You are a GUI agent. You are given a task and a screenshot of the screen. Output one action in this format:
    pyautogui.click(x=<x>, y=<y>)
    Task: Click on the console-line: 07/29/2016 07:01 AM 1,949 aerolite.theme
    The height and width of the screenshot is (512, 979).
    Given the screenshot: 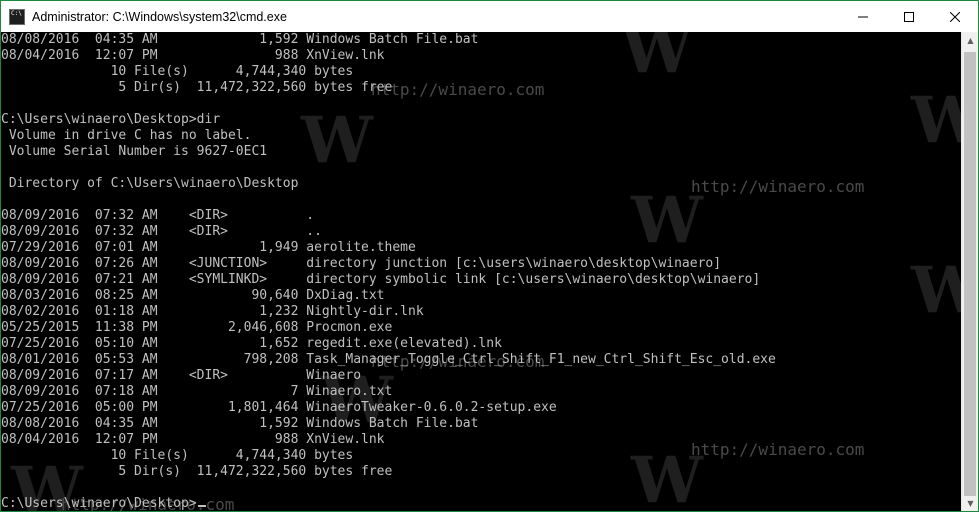 What is the action you would take?
    pyautogui.click(x=208, y=247)
    